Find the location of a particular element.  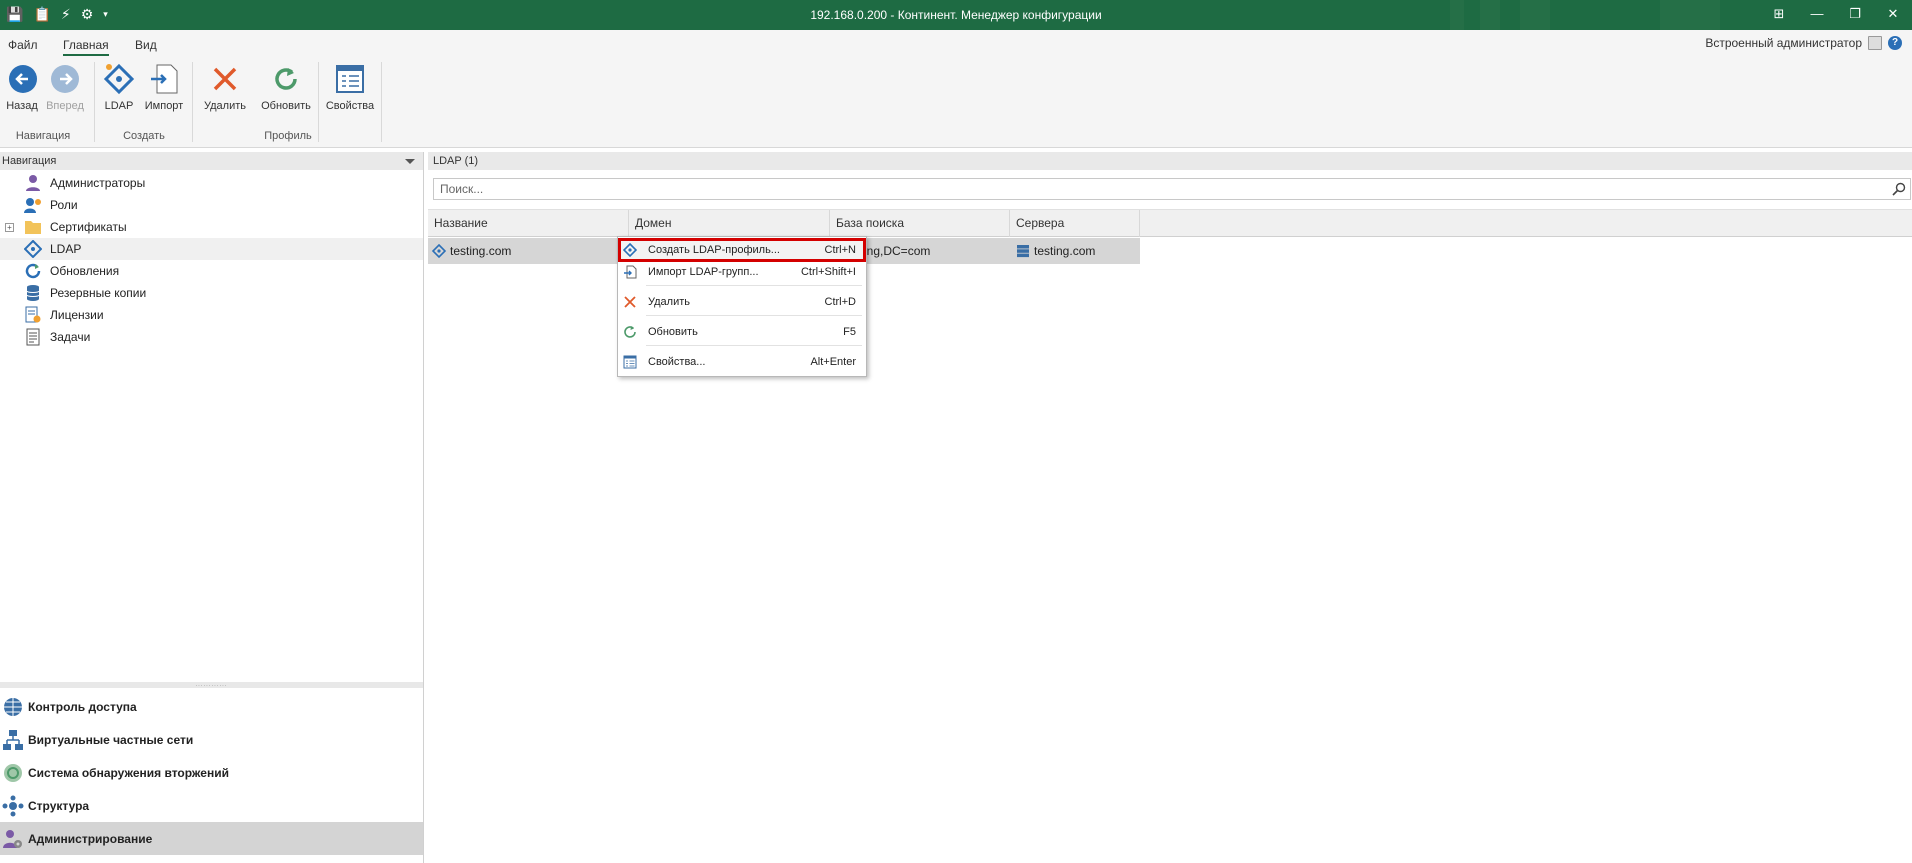

forward-label: Вперед is located at coordinates (65, 106).